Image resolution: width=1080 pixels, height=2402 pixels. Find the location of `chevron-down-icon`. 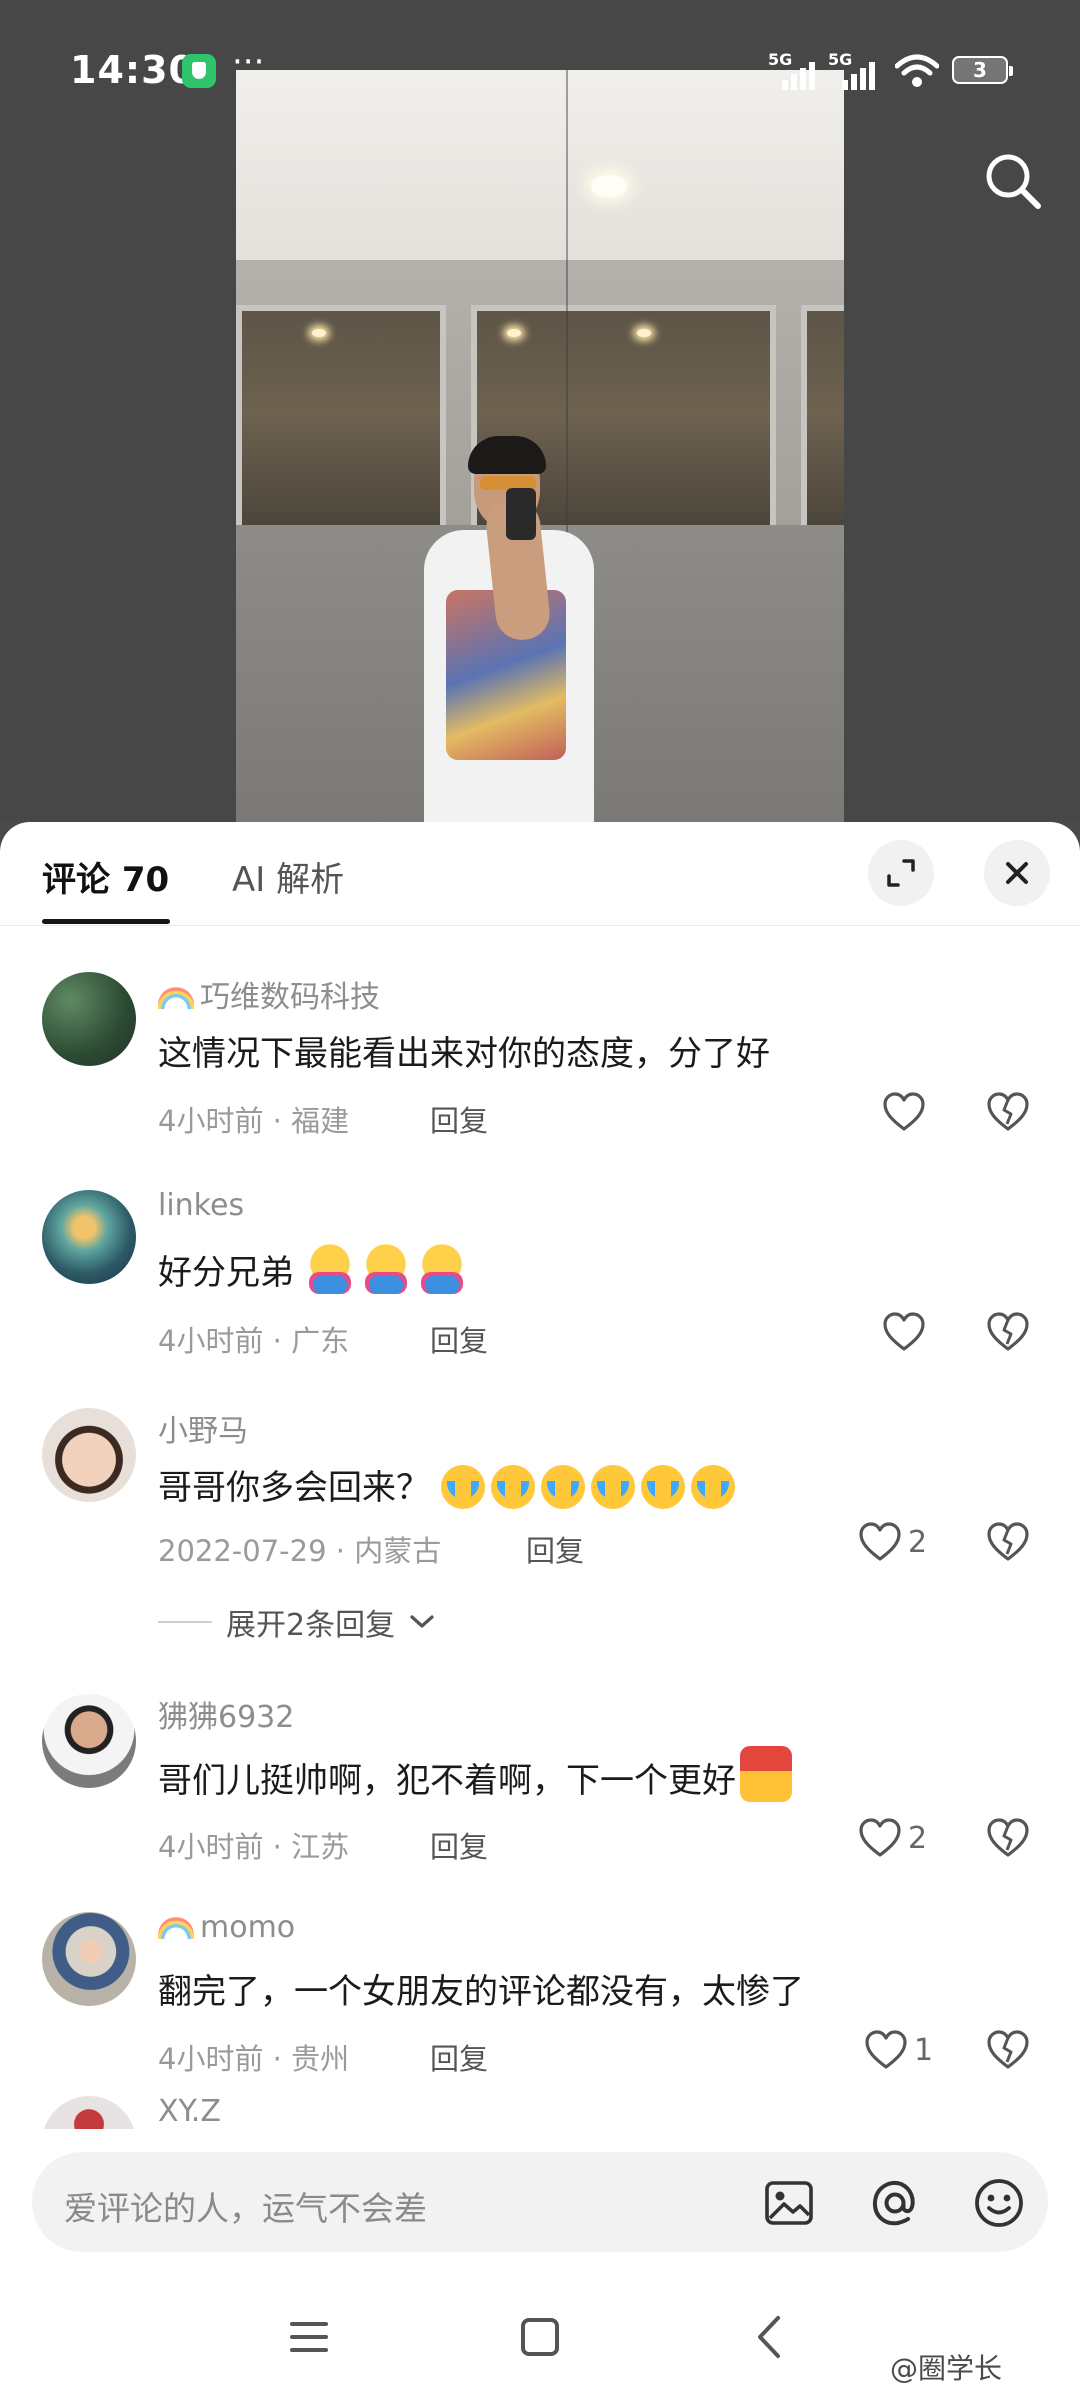

chevron-down-icon is located at coordinates (422, 1621).